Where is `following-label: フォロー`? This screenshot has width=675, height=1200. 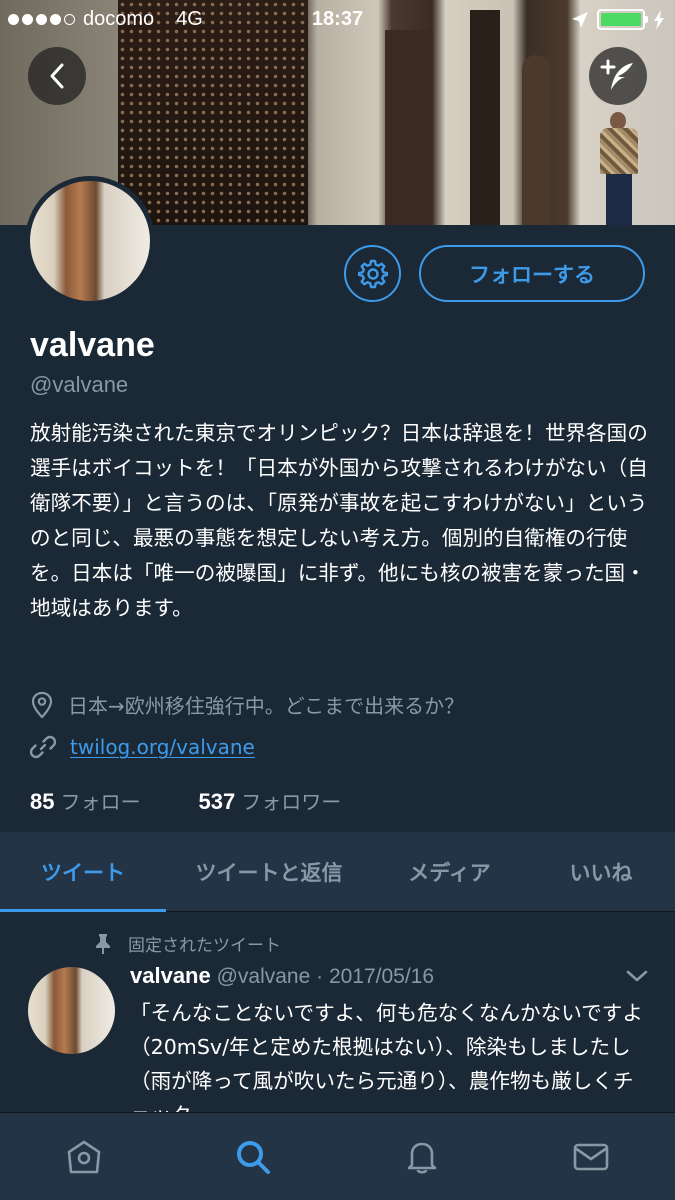 following-label: フォロー is located at coordinates (100, 802).